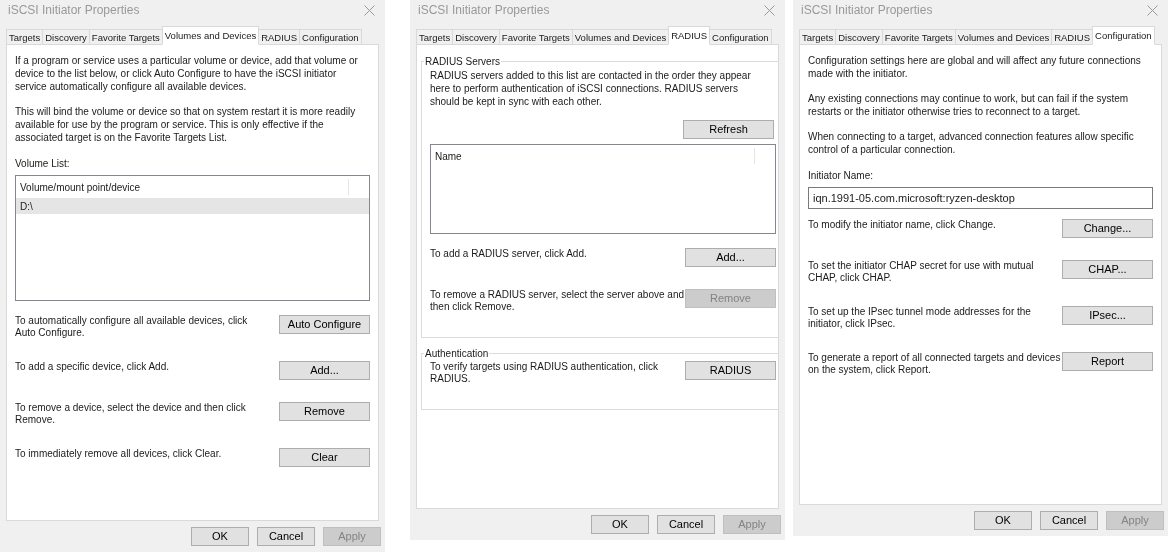 This screenshot has height=552, width=1171. Describe the element at coordinates (131, 414) in the screenshot. I see `instruction-text: To remove a device, select the device and then click Remove.` at that location.